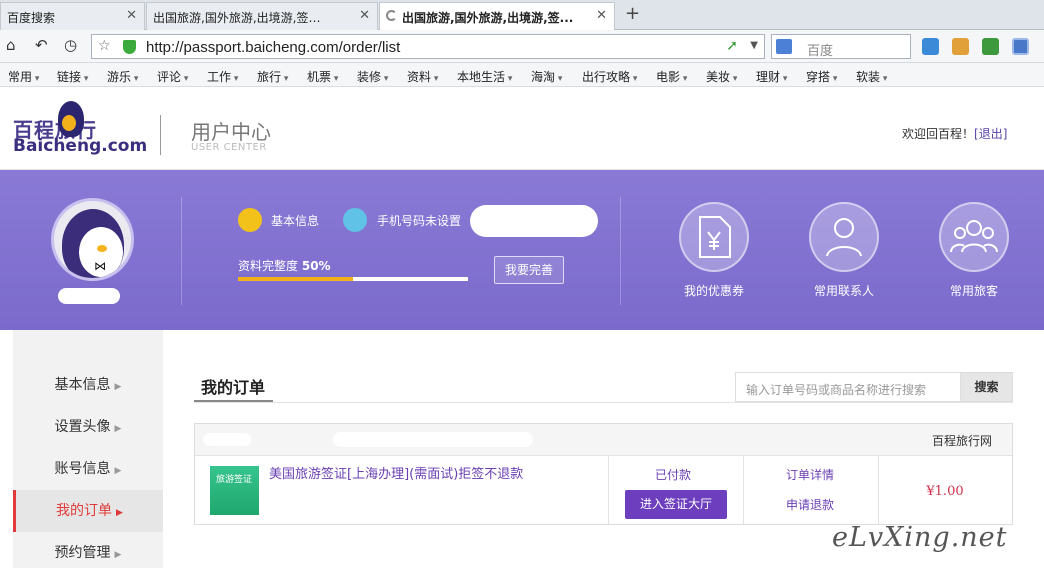 This screenshot has height=568, width=1044. What do you see at coordinates (732, 46) in the screenshot?
I see `go-icon: ➚` at bounding box center [732, 46].